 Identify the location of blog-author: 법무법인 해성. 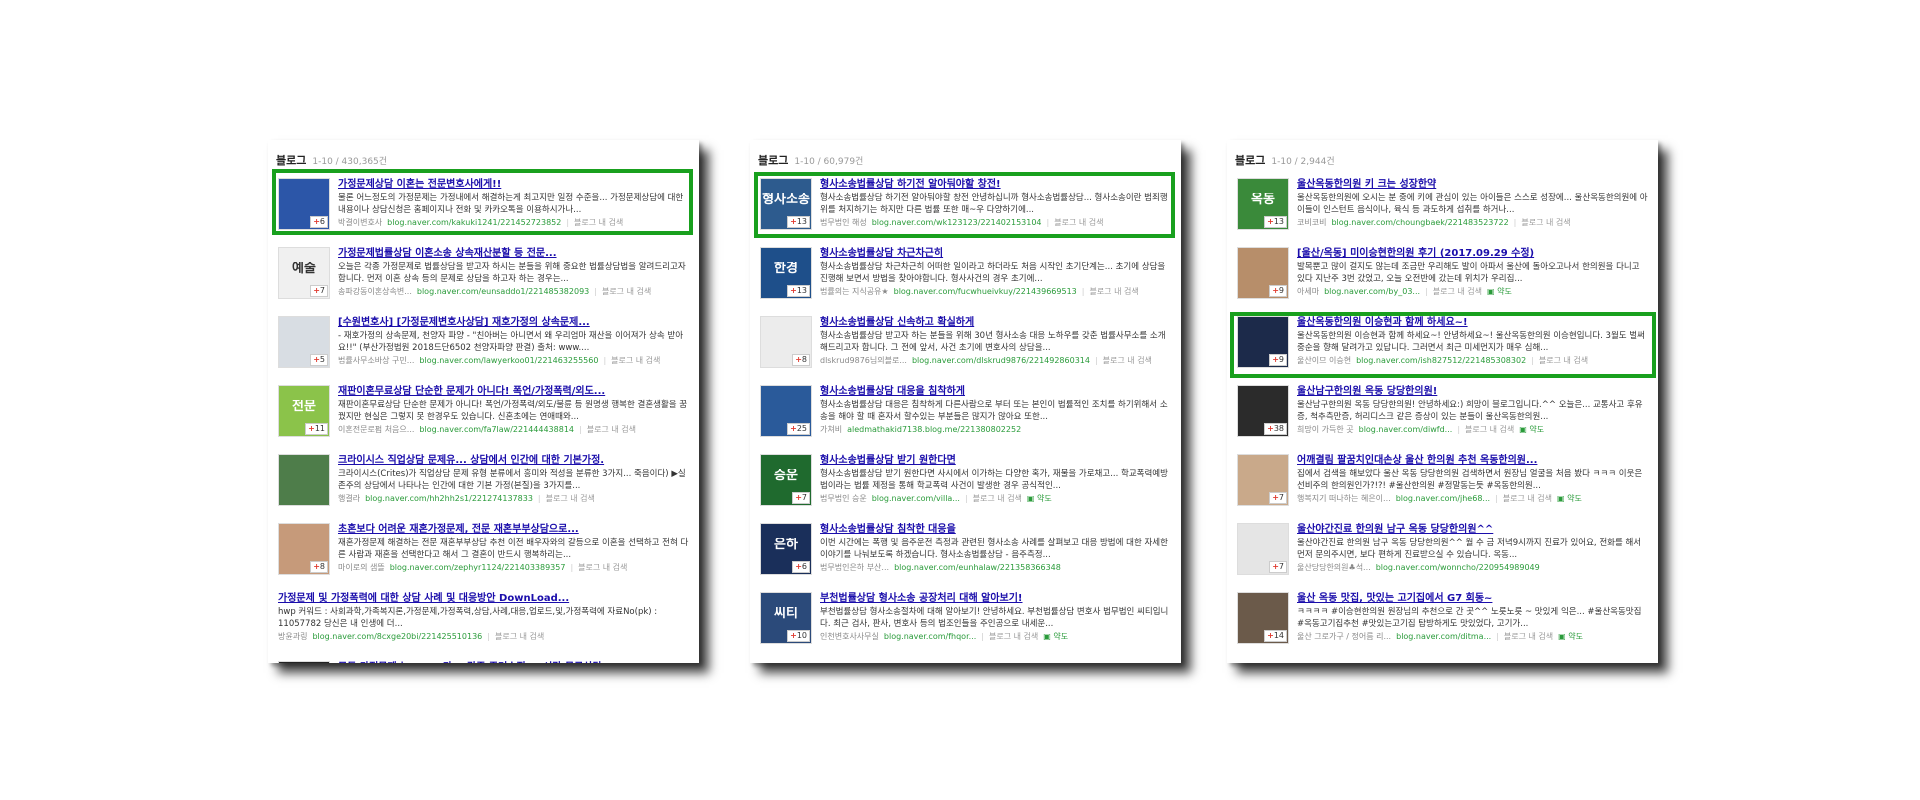
(843, 222).